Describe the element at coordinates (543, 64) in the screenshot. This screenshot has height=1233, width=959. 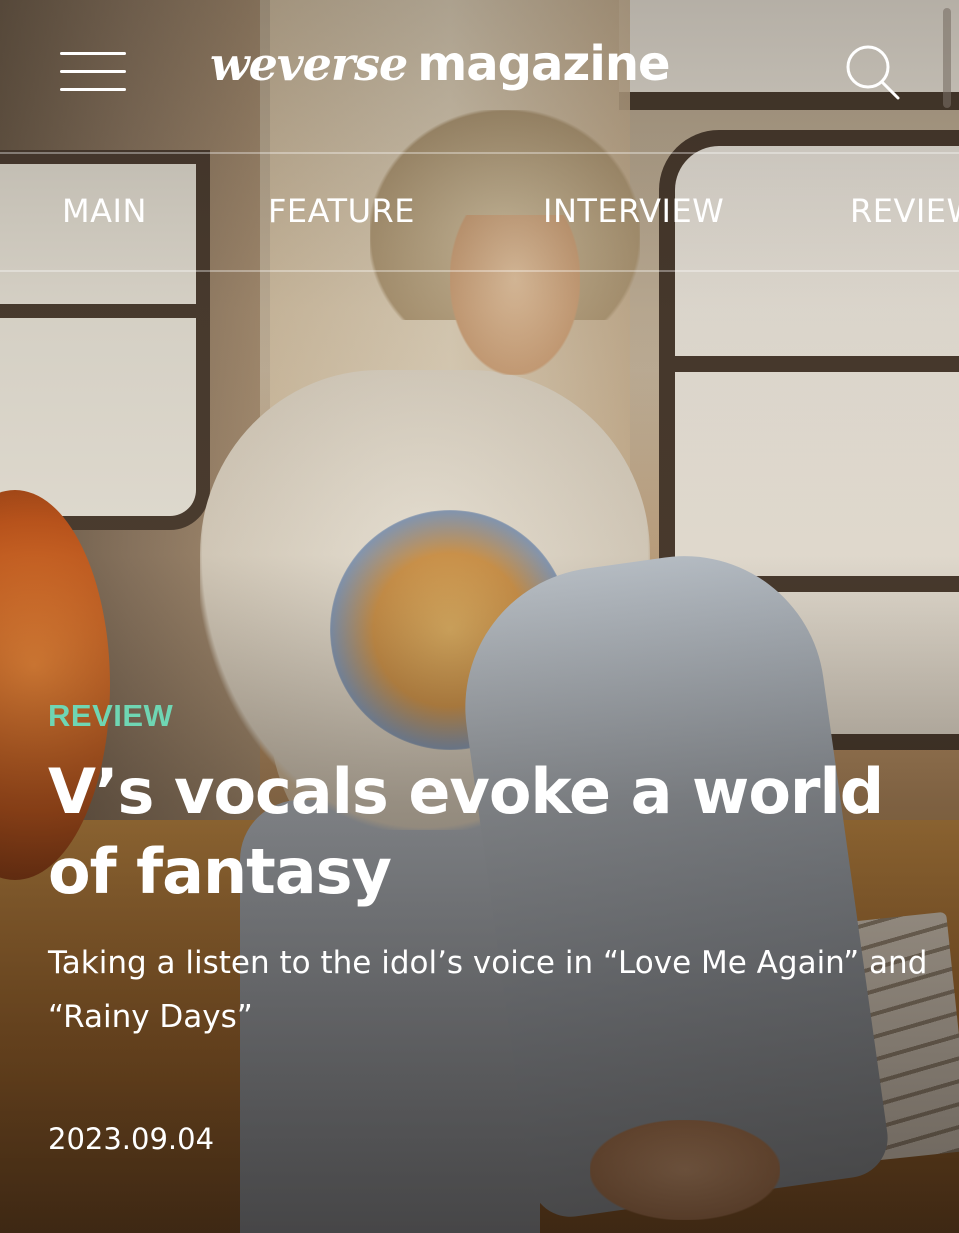
I see `logo-sub: magazine` at that location.